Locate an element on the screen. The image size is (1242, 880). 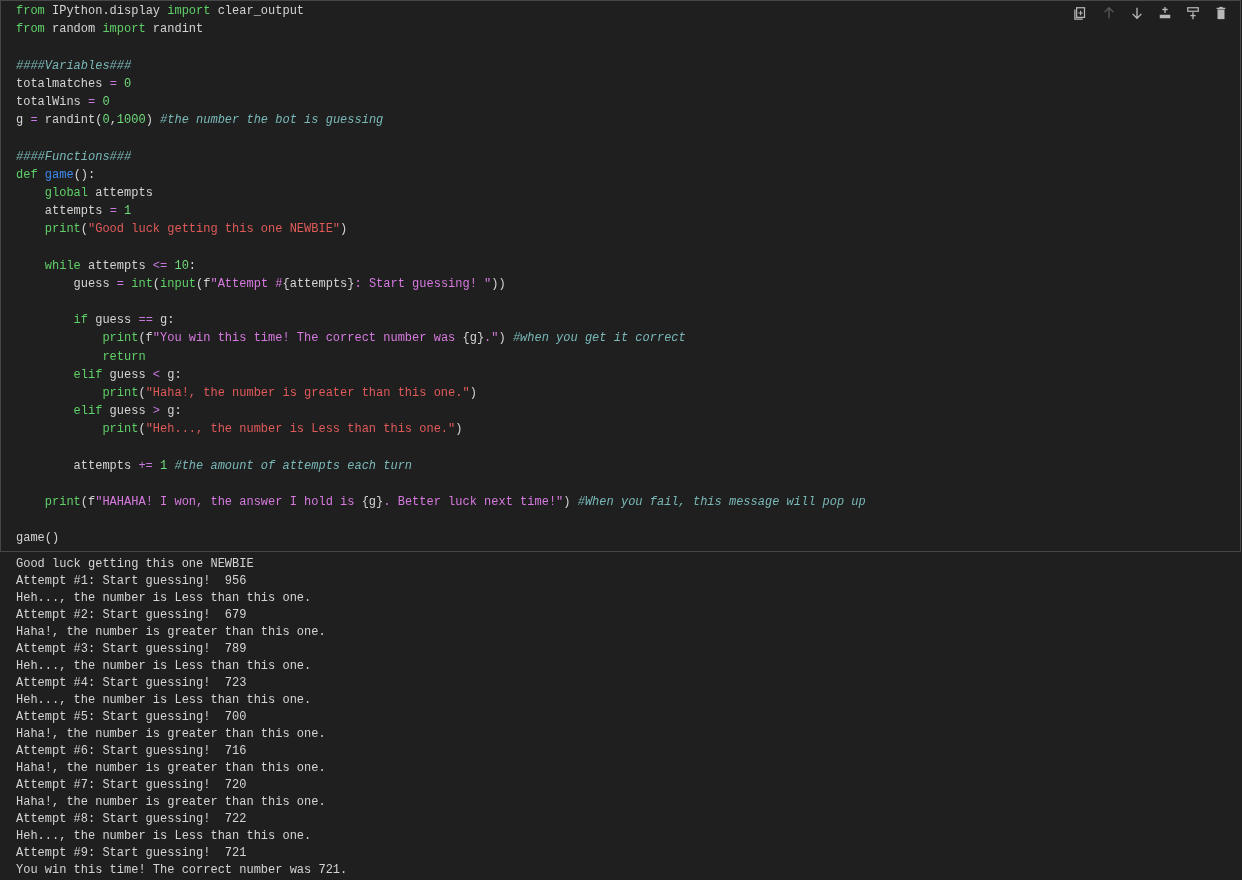
delete-icon is located at coordinates (1221, 13).